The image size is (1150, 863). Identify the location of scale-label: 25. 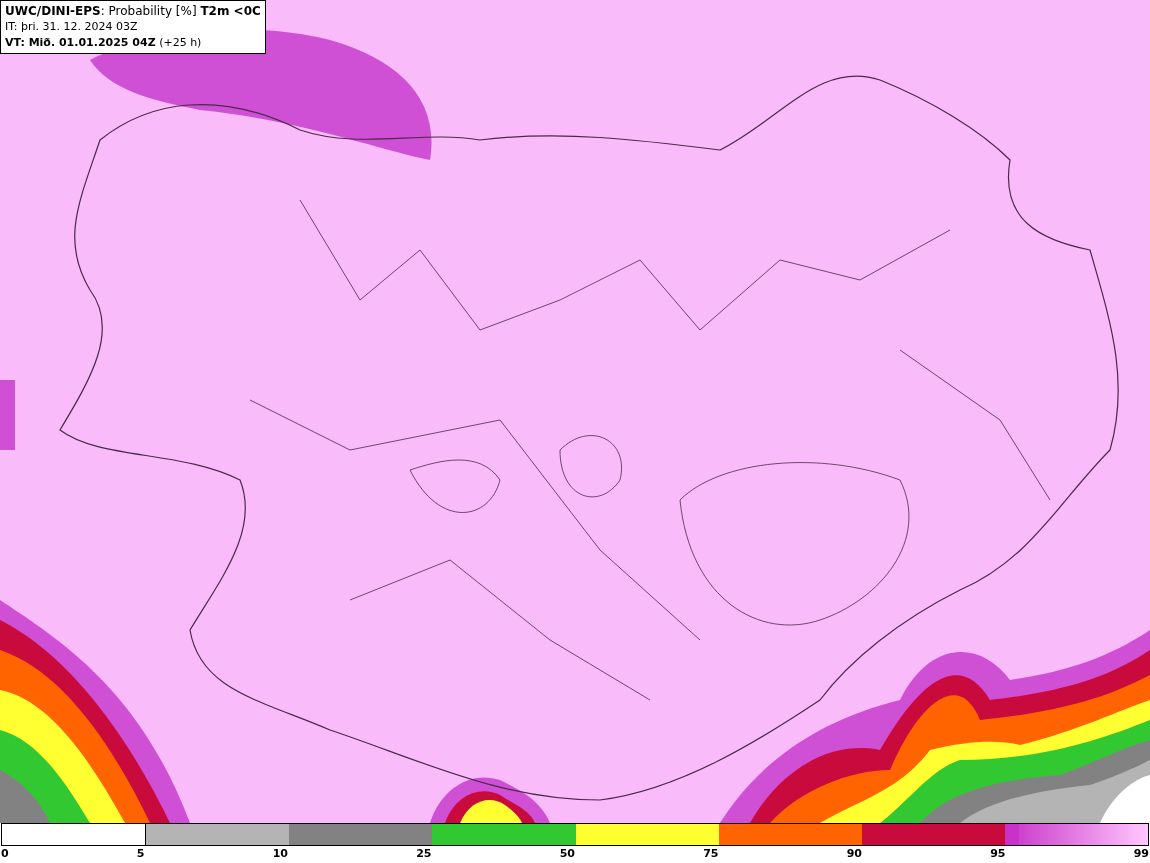
(424, 854).